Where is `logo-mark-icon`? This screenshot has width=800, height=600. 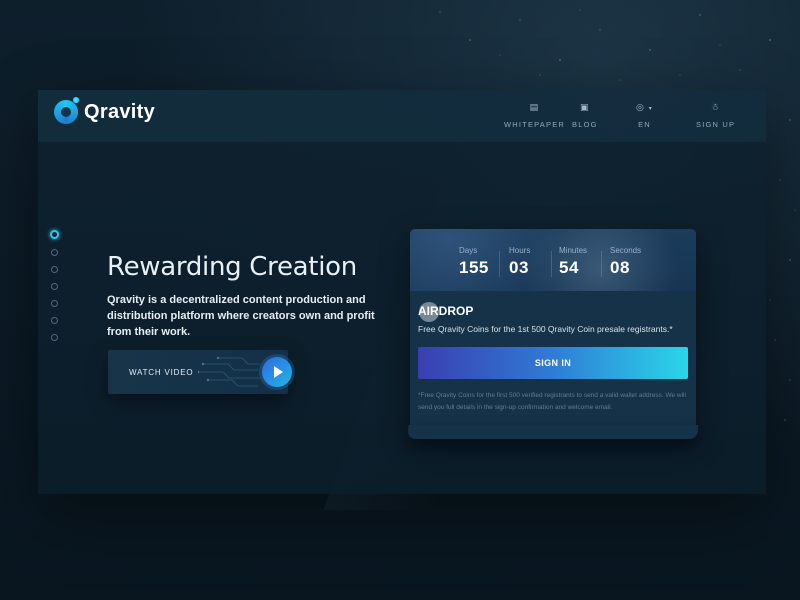
logo-mark-icon is located at coordinates (66, 110).